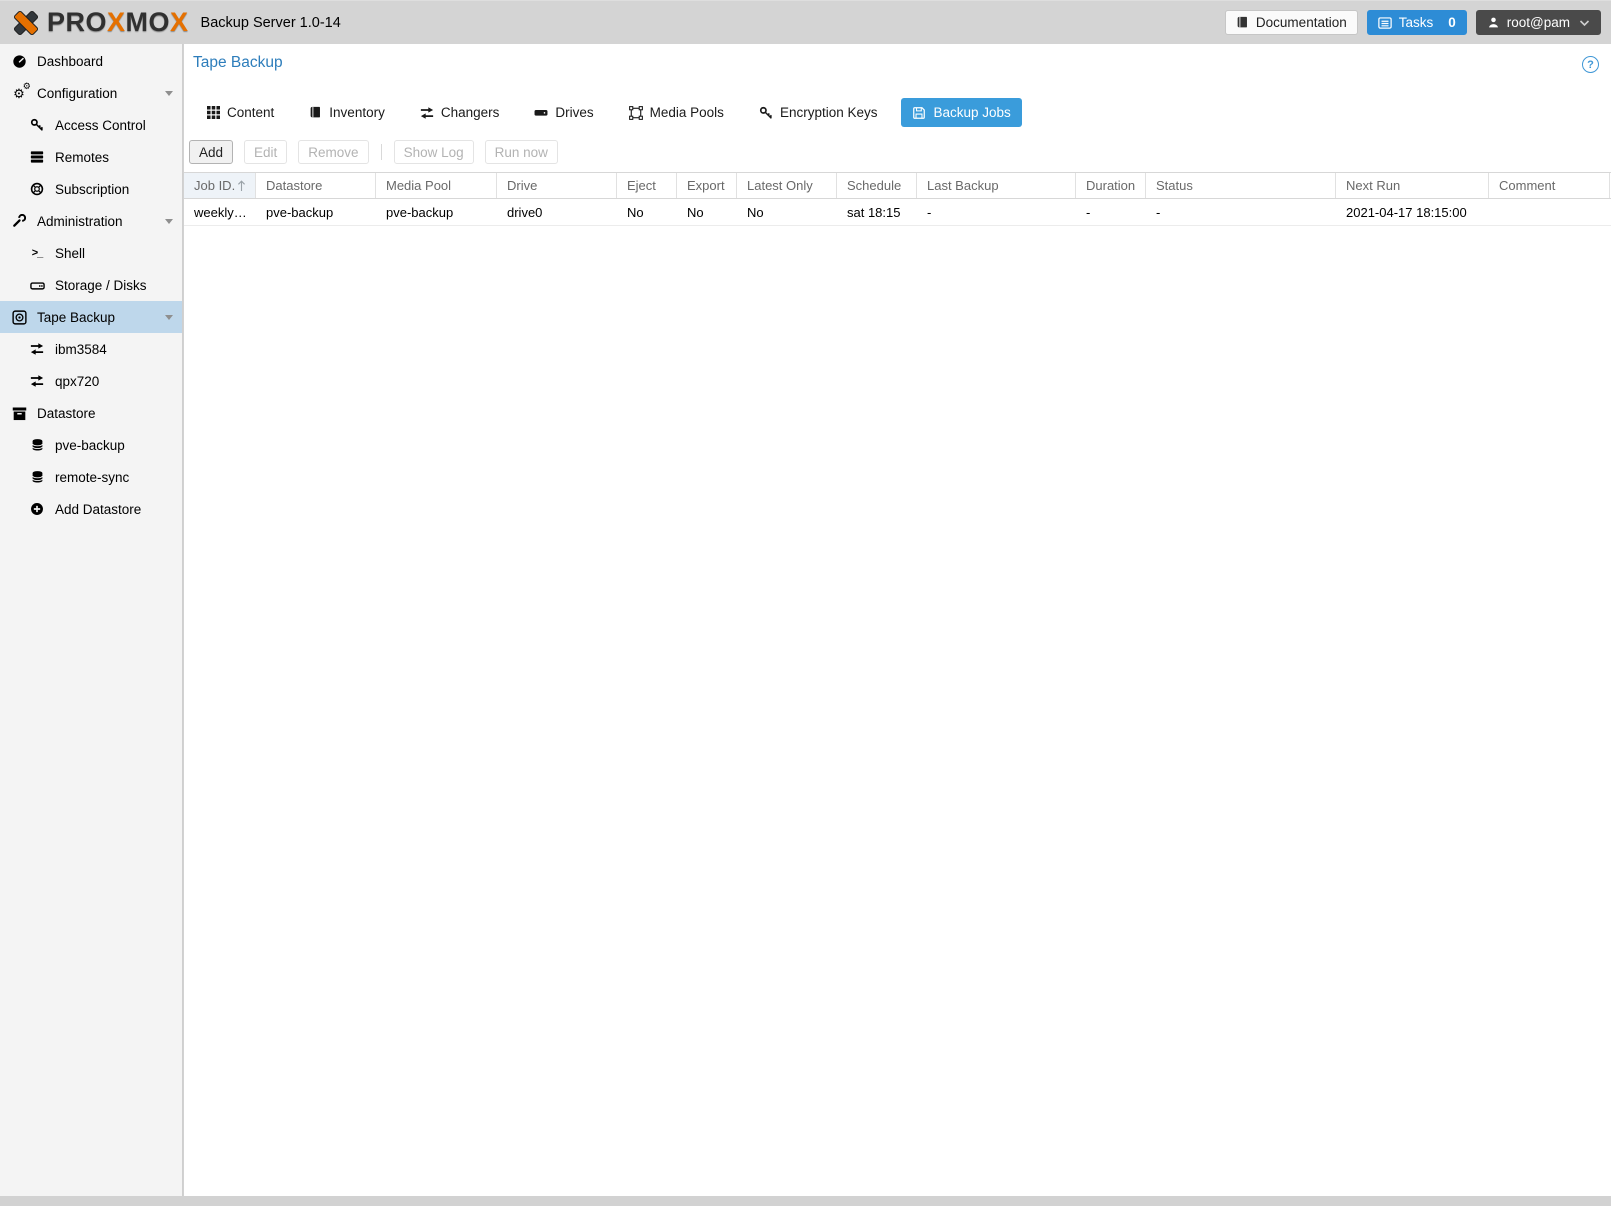  I want to click on tab-backup-jobs: Backup Jobs, so click(961, 112).